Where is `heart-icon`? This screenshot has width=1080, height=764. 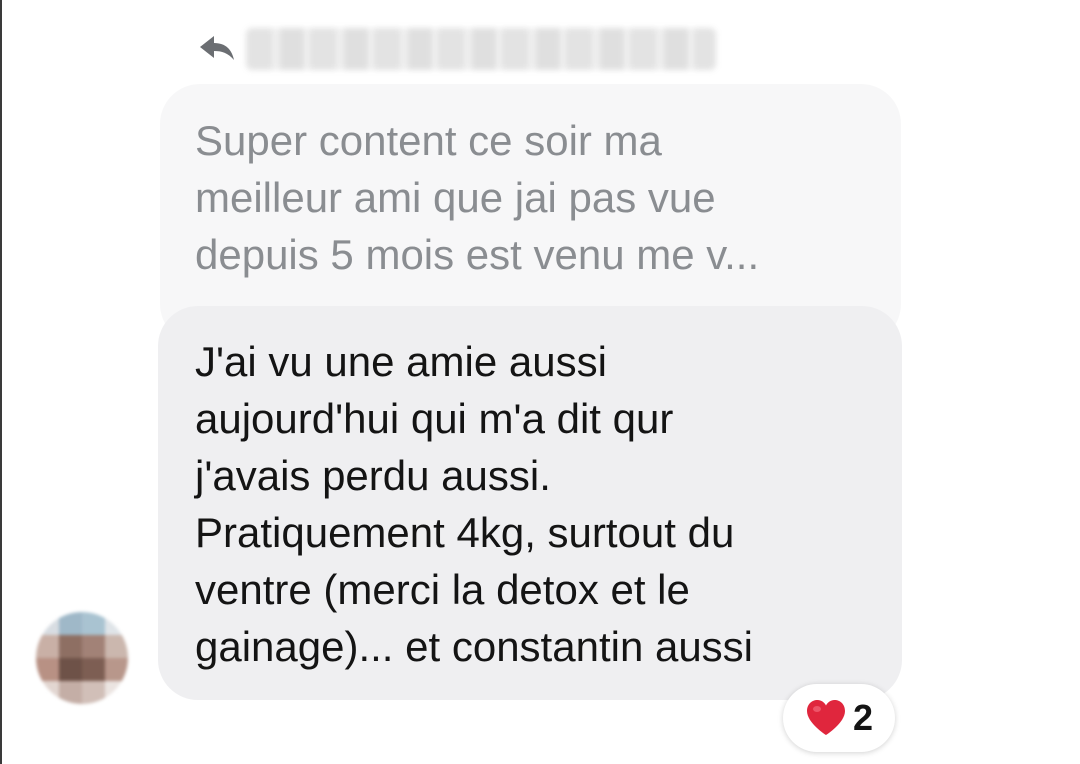 heart-icon is located at coordinates (826, 718).